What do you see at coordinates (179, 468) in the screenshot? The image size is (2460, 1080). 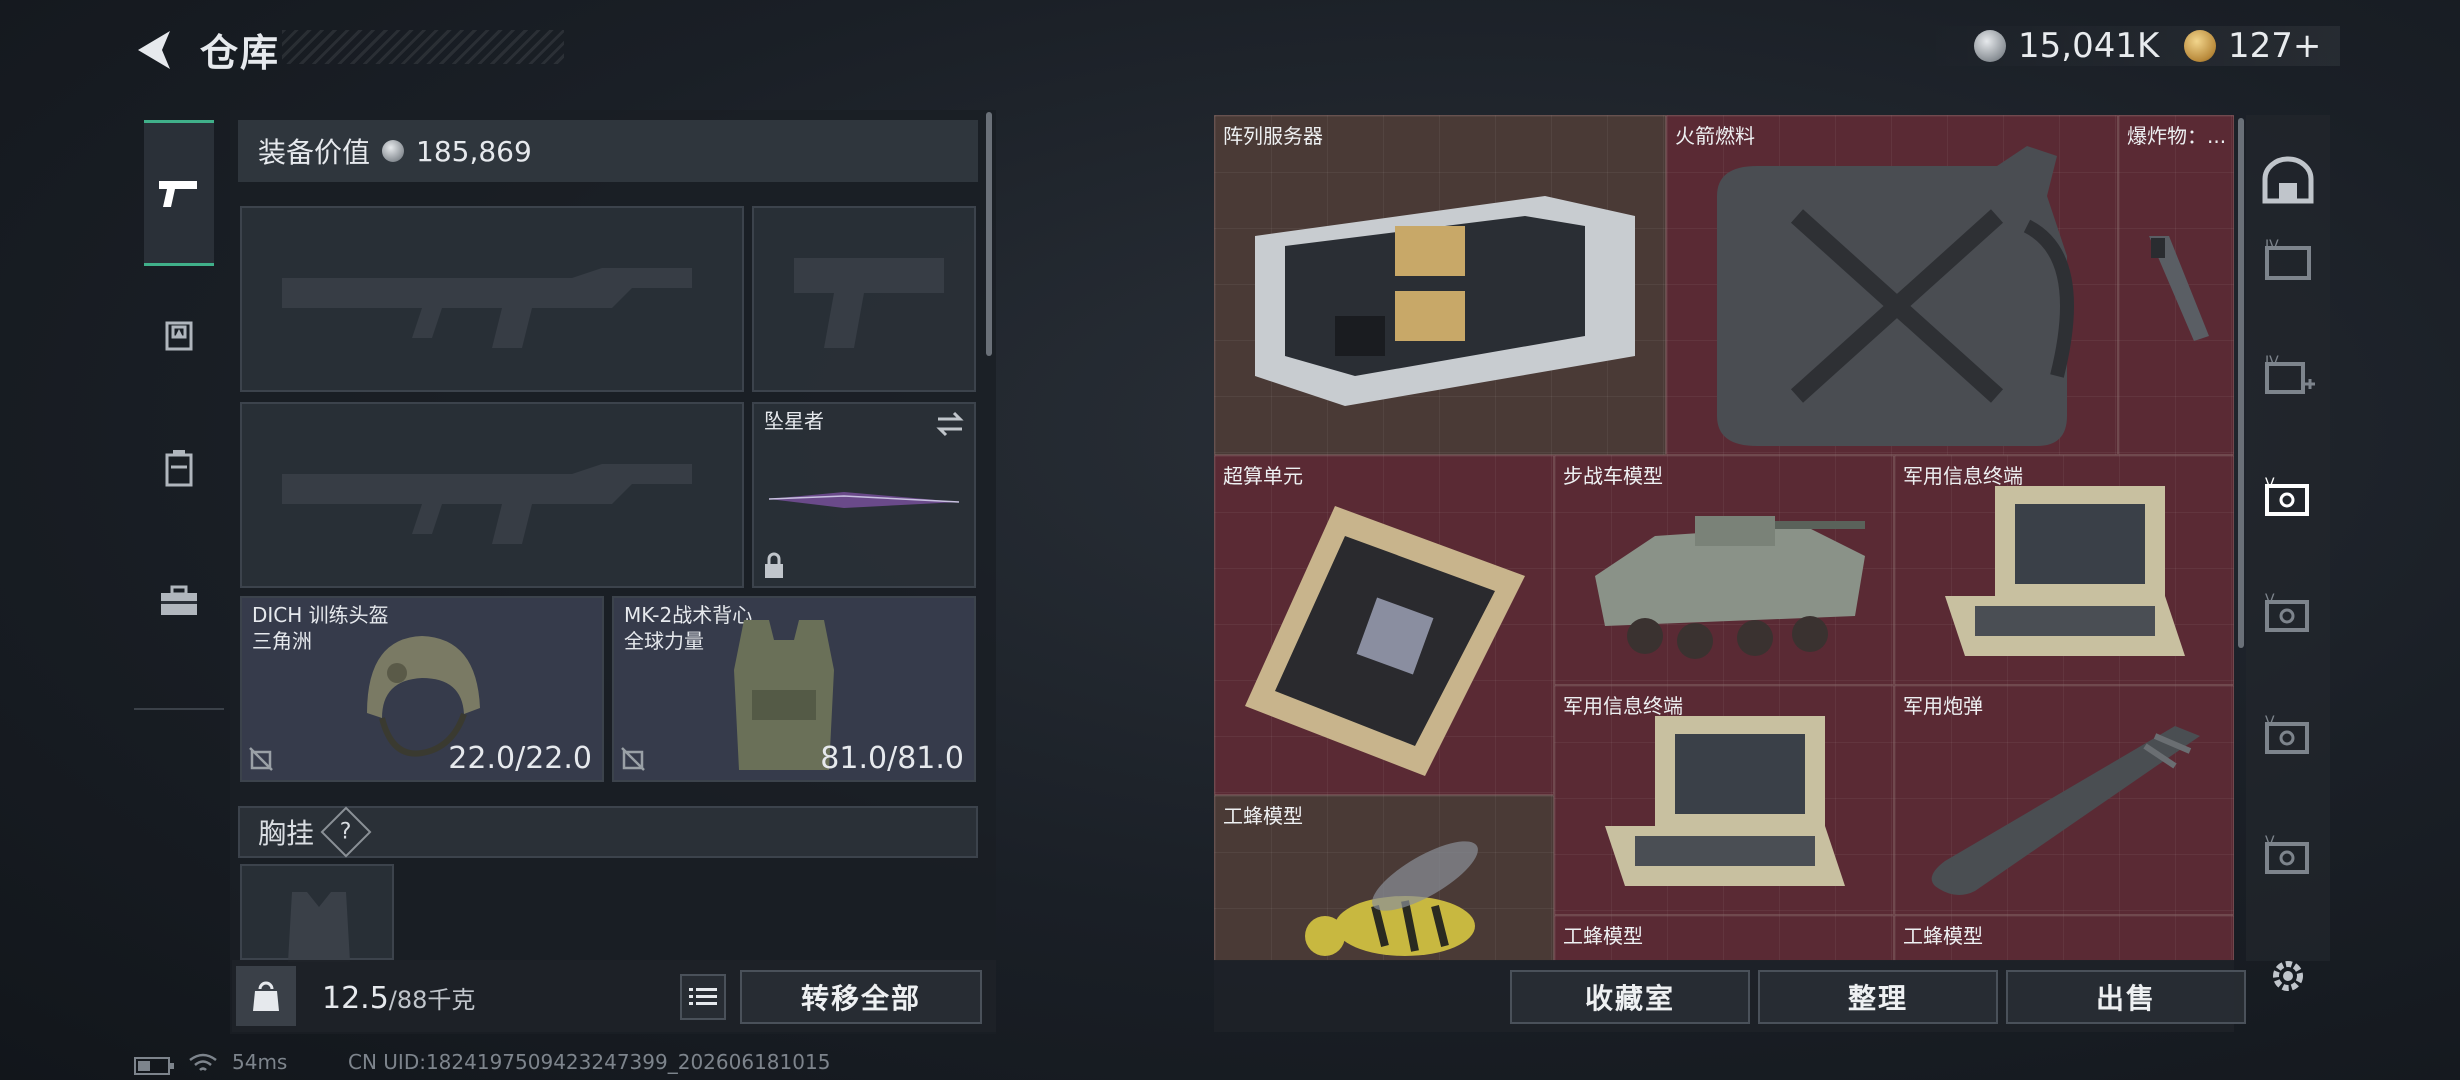 I see `rail-backpack` at bounding box center [179, 468].